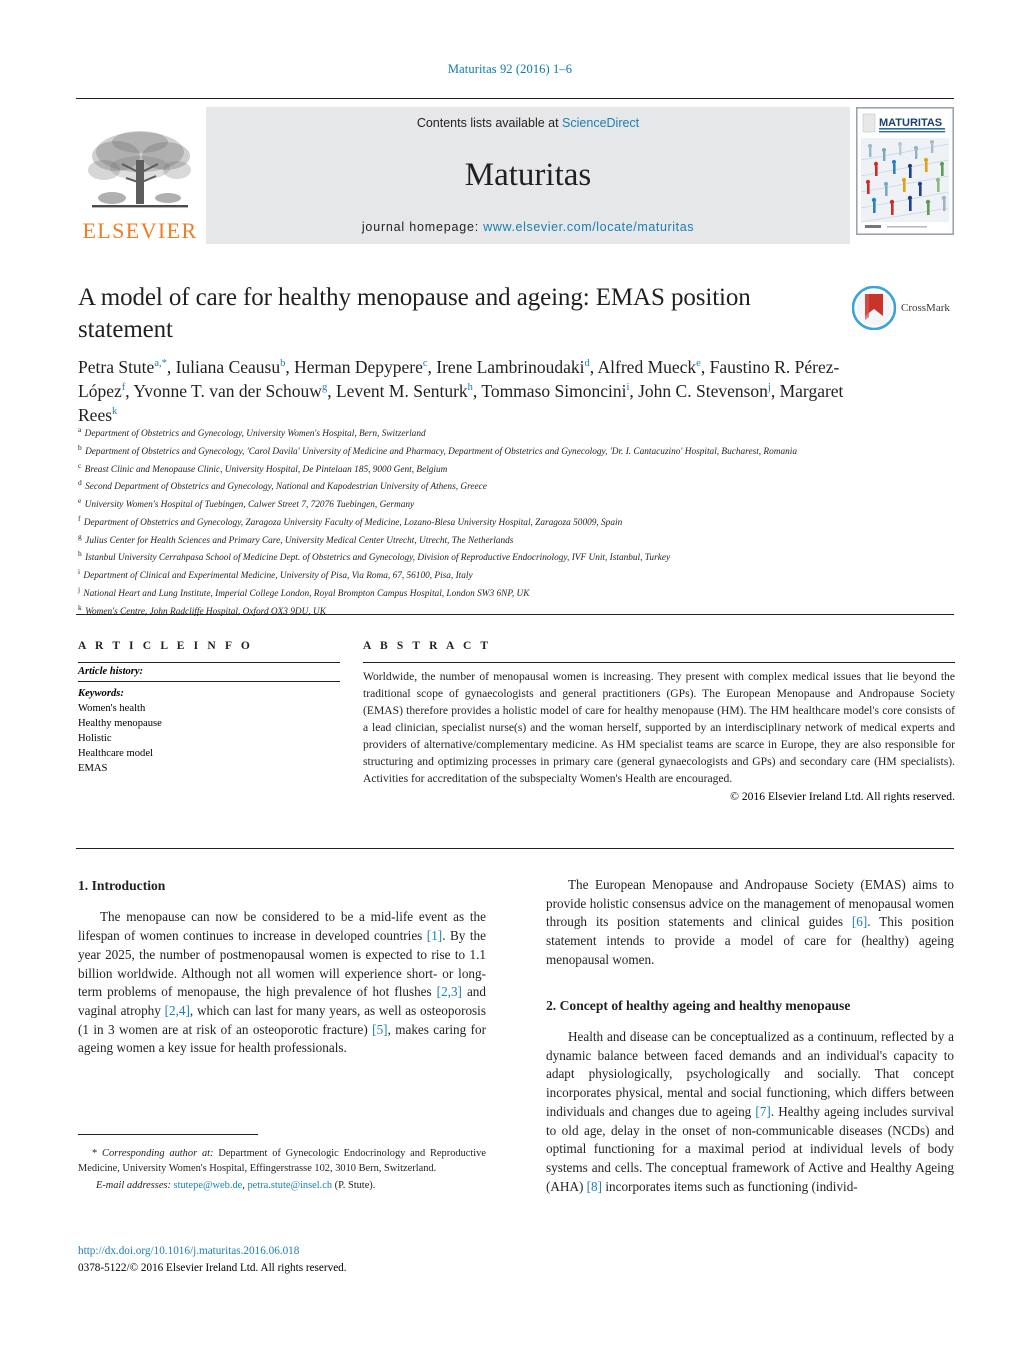  I want to click on footnote-rule, so click(168, 1134).